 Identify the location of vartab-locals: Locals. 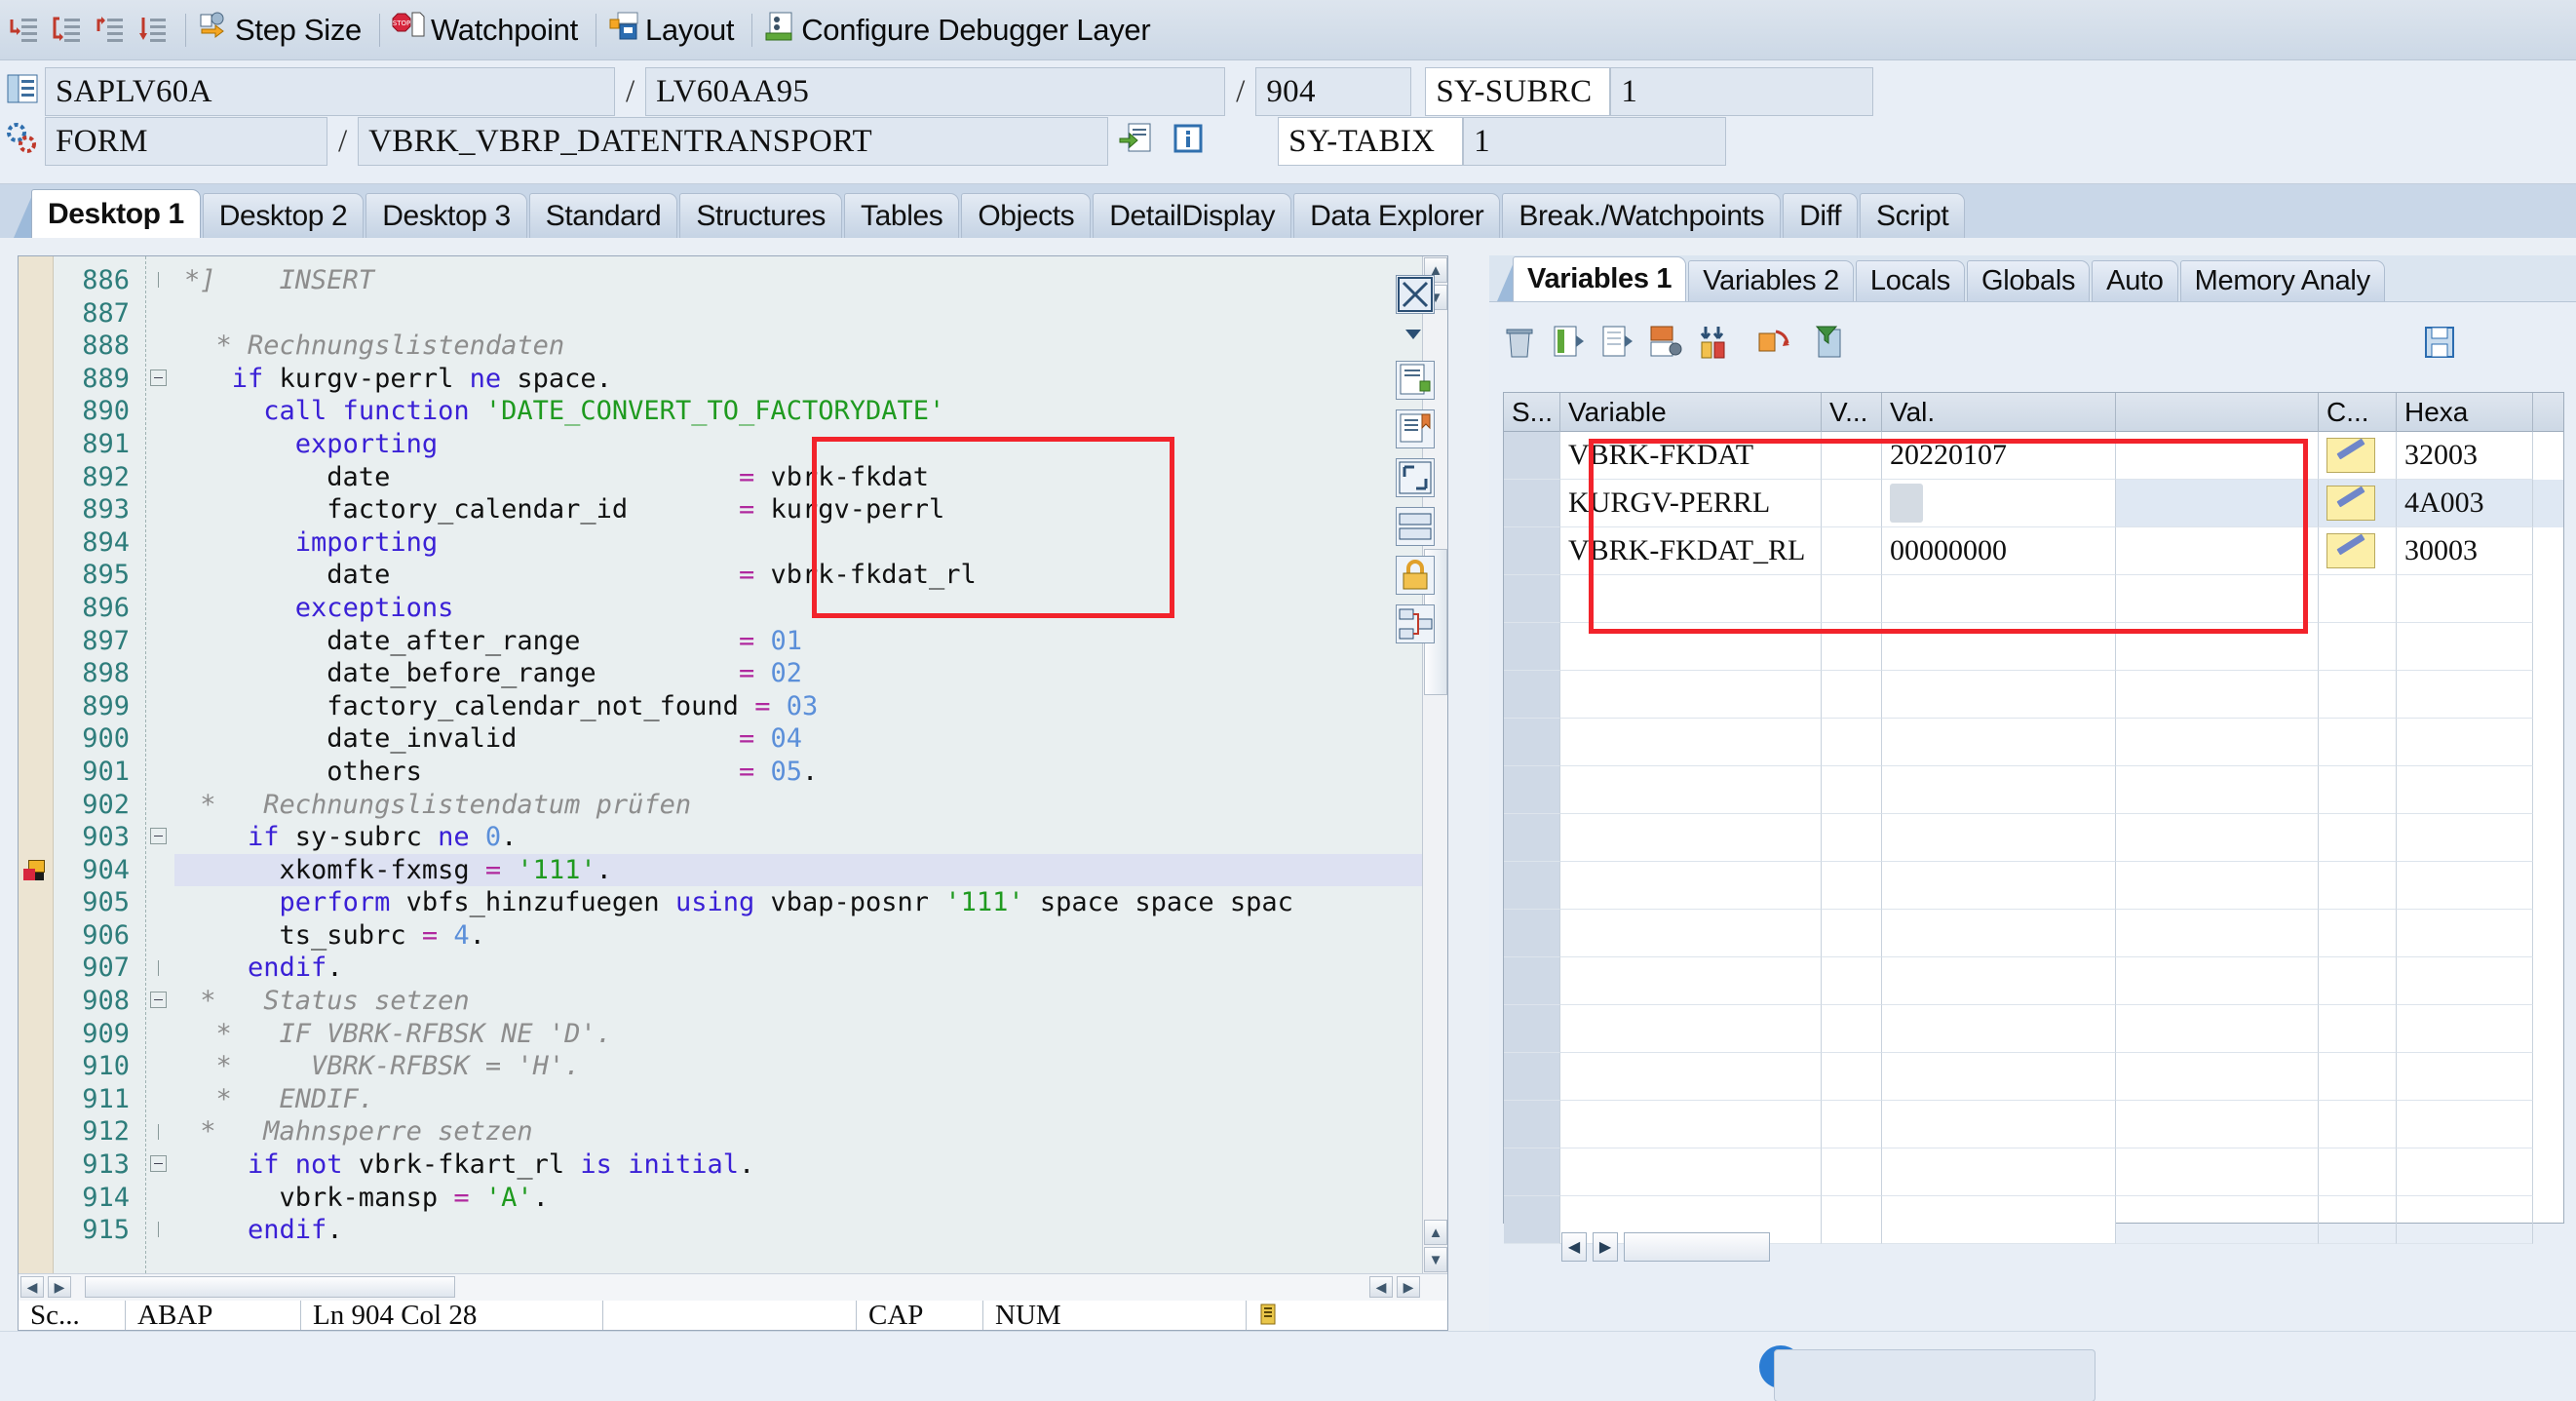
(1910, 280).